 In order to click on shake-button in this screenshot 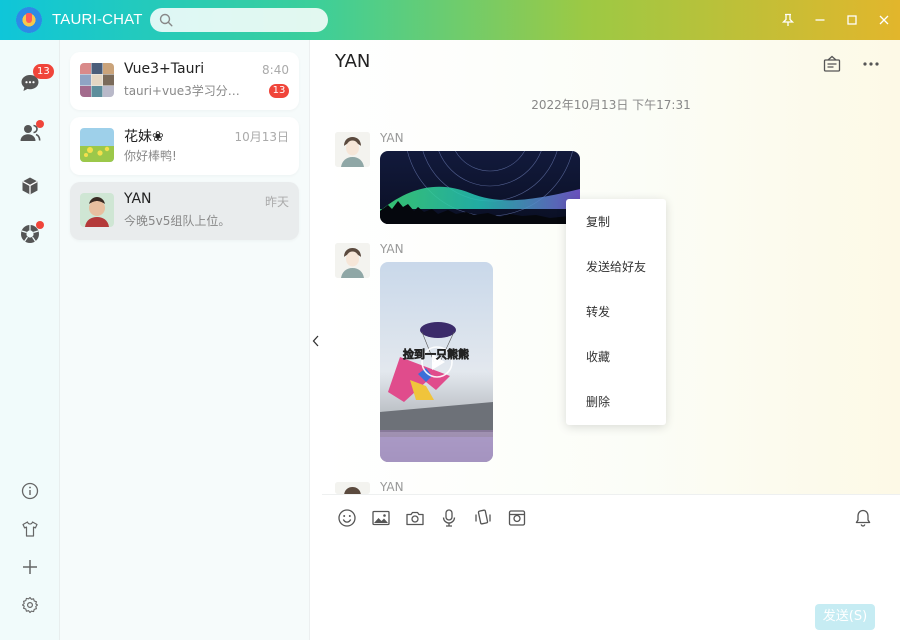, I will do `click(483, 518)`.